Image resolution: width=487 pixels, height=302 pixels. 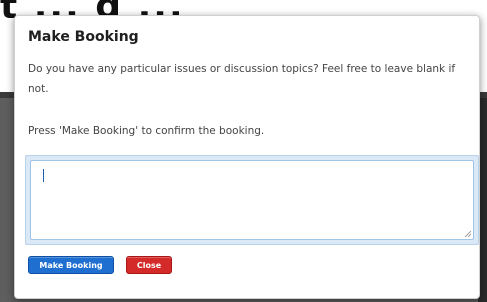 What do you see at coordinates (71, 265) in the screenshot?
I see `make-booking-button: Make Booking` at bounding box center [71, 265].